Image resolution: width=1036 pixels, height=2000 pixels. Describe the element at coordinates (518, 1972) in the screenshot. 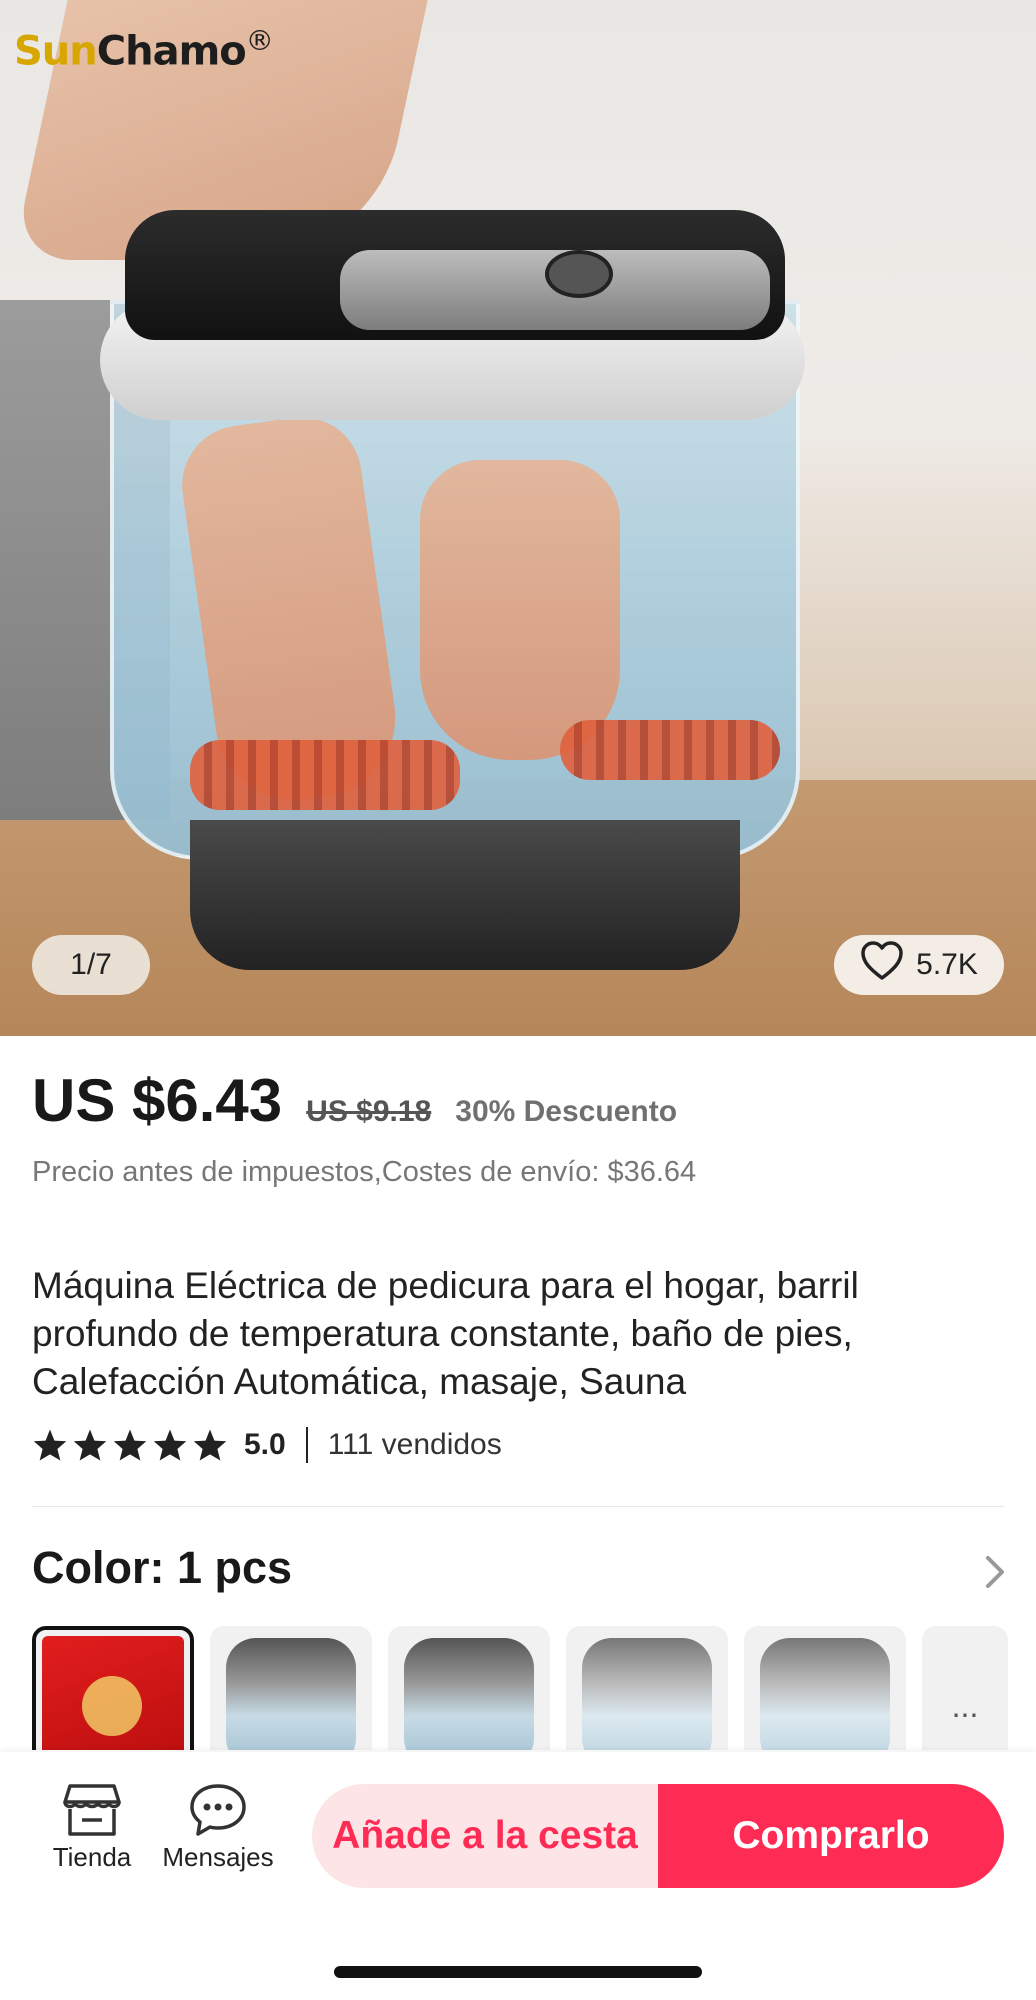

I see `home-indicator` at that location.